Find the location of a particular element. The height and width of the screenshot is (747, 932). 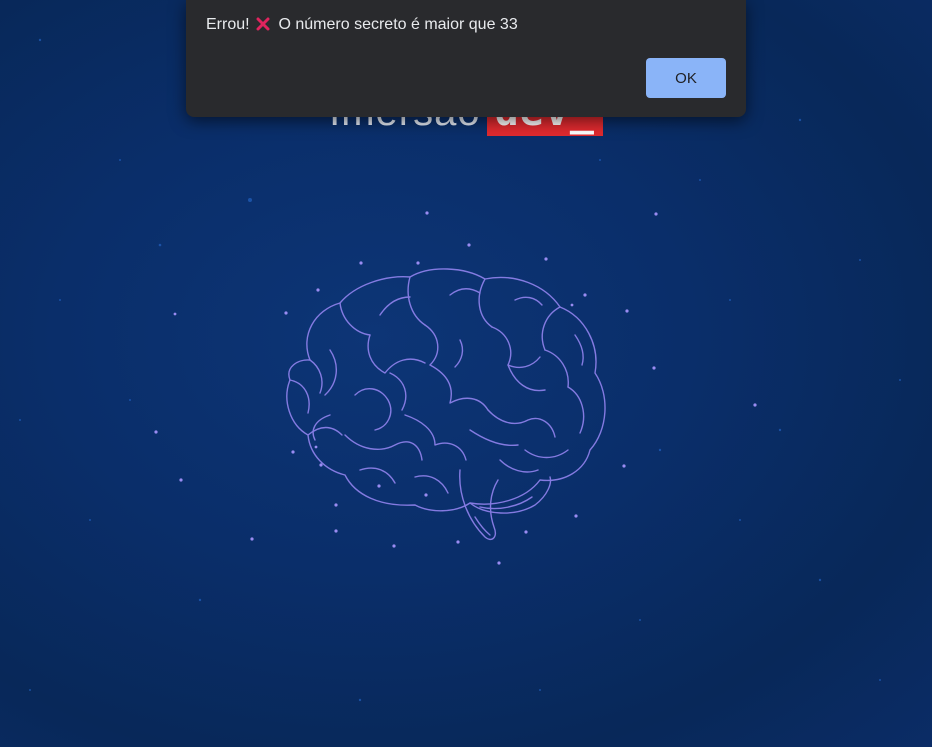

alert-message-text: O número secreto é maior que 33 is located at coordinates (398, 24).